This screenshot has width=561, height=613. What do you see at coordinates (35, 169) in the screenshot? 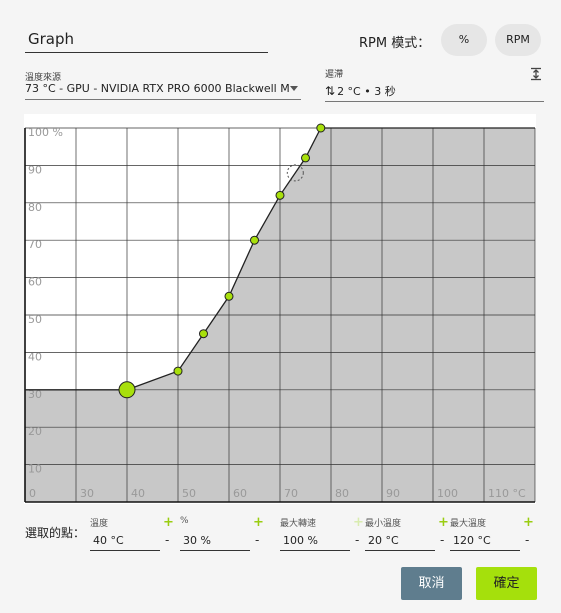
I see `y-tick-label: 90` at bounding box center [35, 169].